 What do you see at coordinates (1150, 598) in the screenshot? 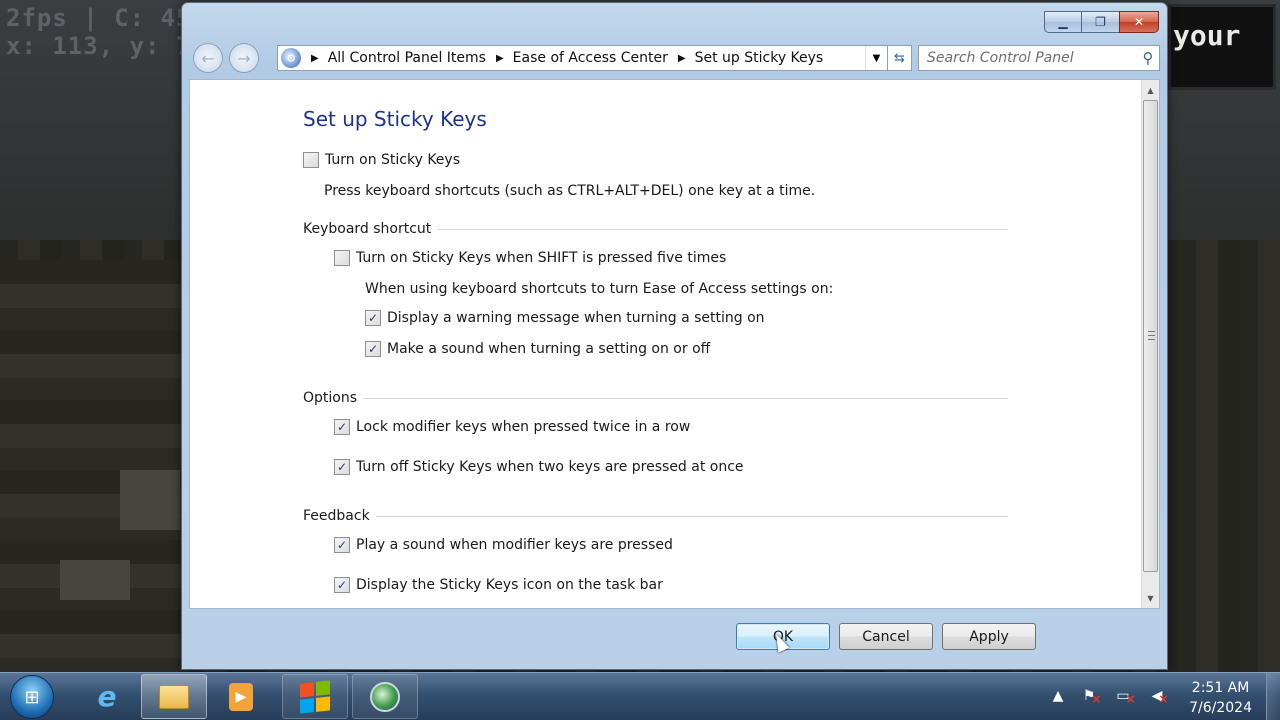
I see `scroll-down-icon: ▼` at bounding box center [1150, 598].